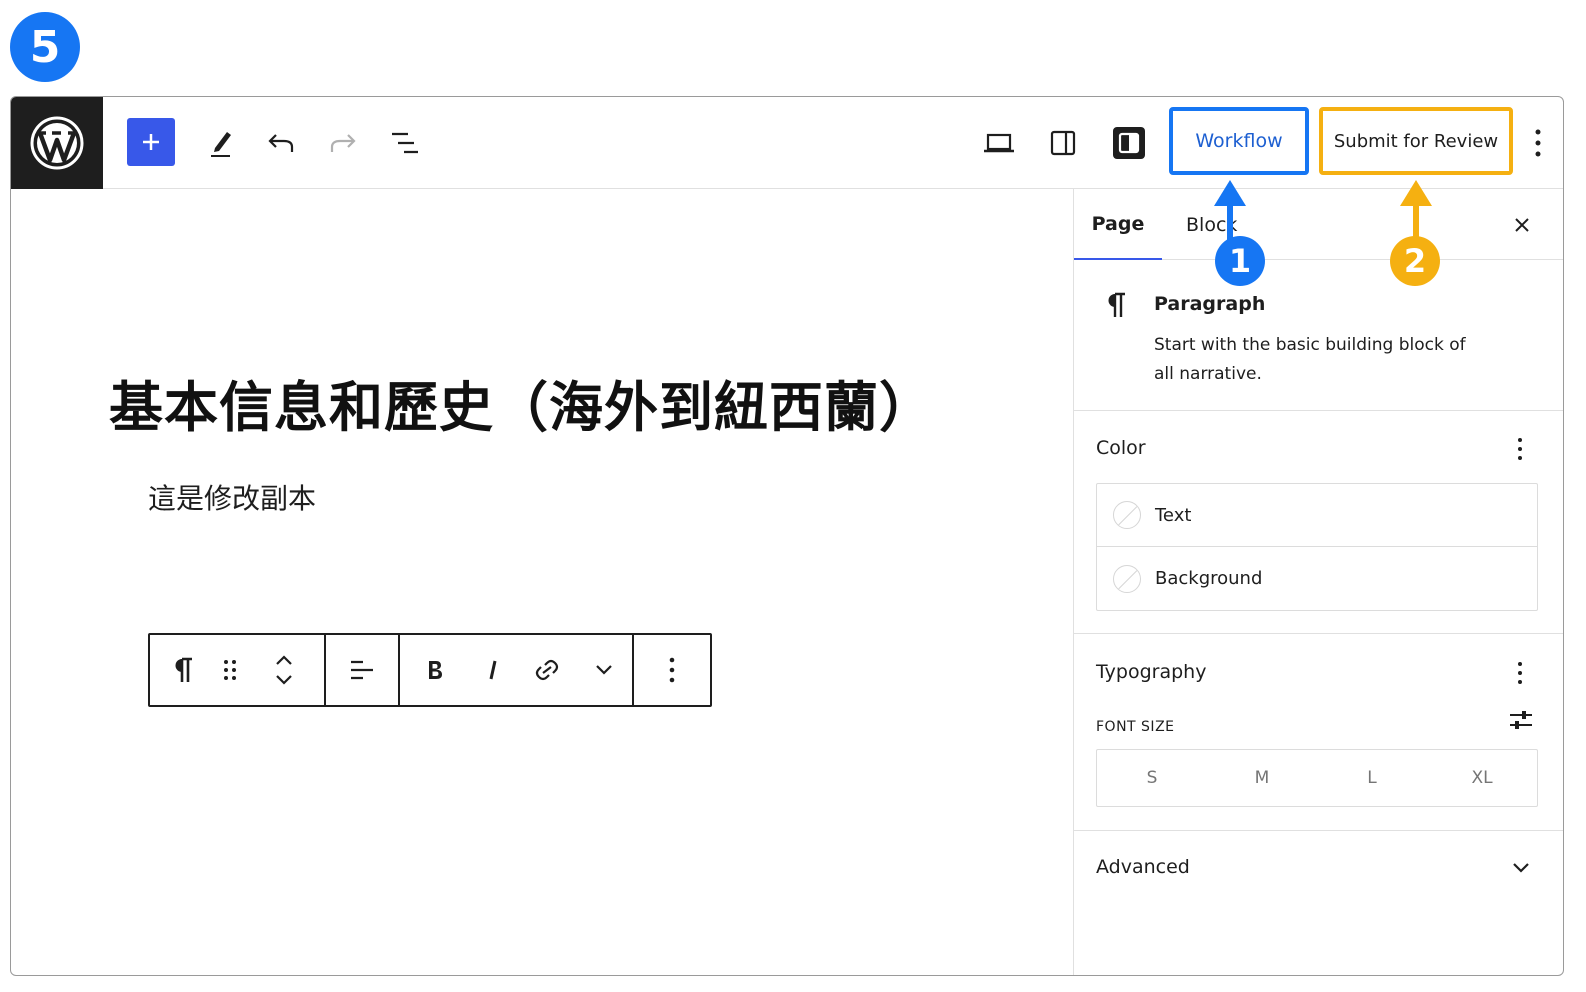  I want to click on paragraph-block: 這是修改副本, so click(232, 497).